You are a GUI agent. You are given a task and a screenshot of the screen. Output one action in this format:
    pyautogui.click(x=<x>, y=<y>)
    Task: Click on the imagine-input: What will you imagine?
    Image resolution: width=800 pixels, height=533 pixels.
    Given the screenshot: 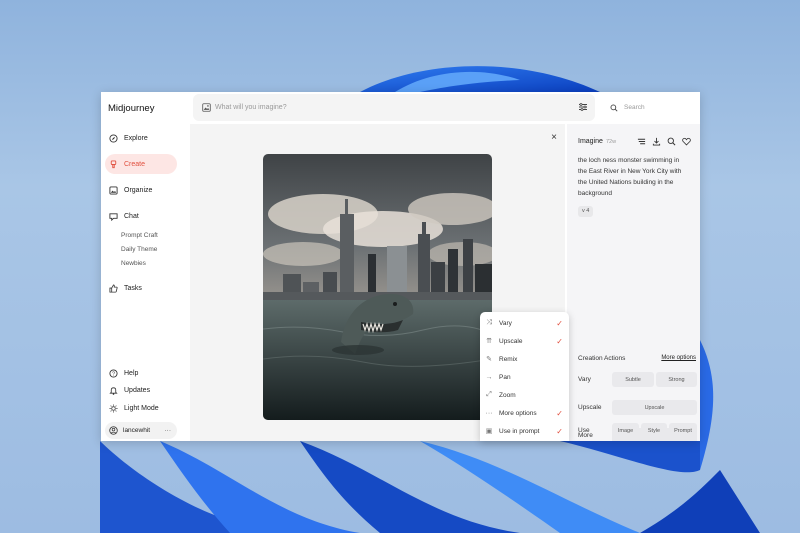 What is the action you would take?
    pyautogui.click(x=251, y=107)
    